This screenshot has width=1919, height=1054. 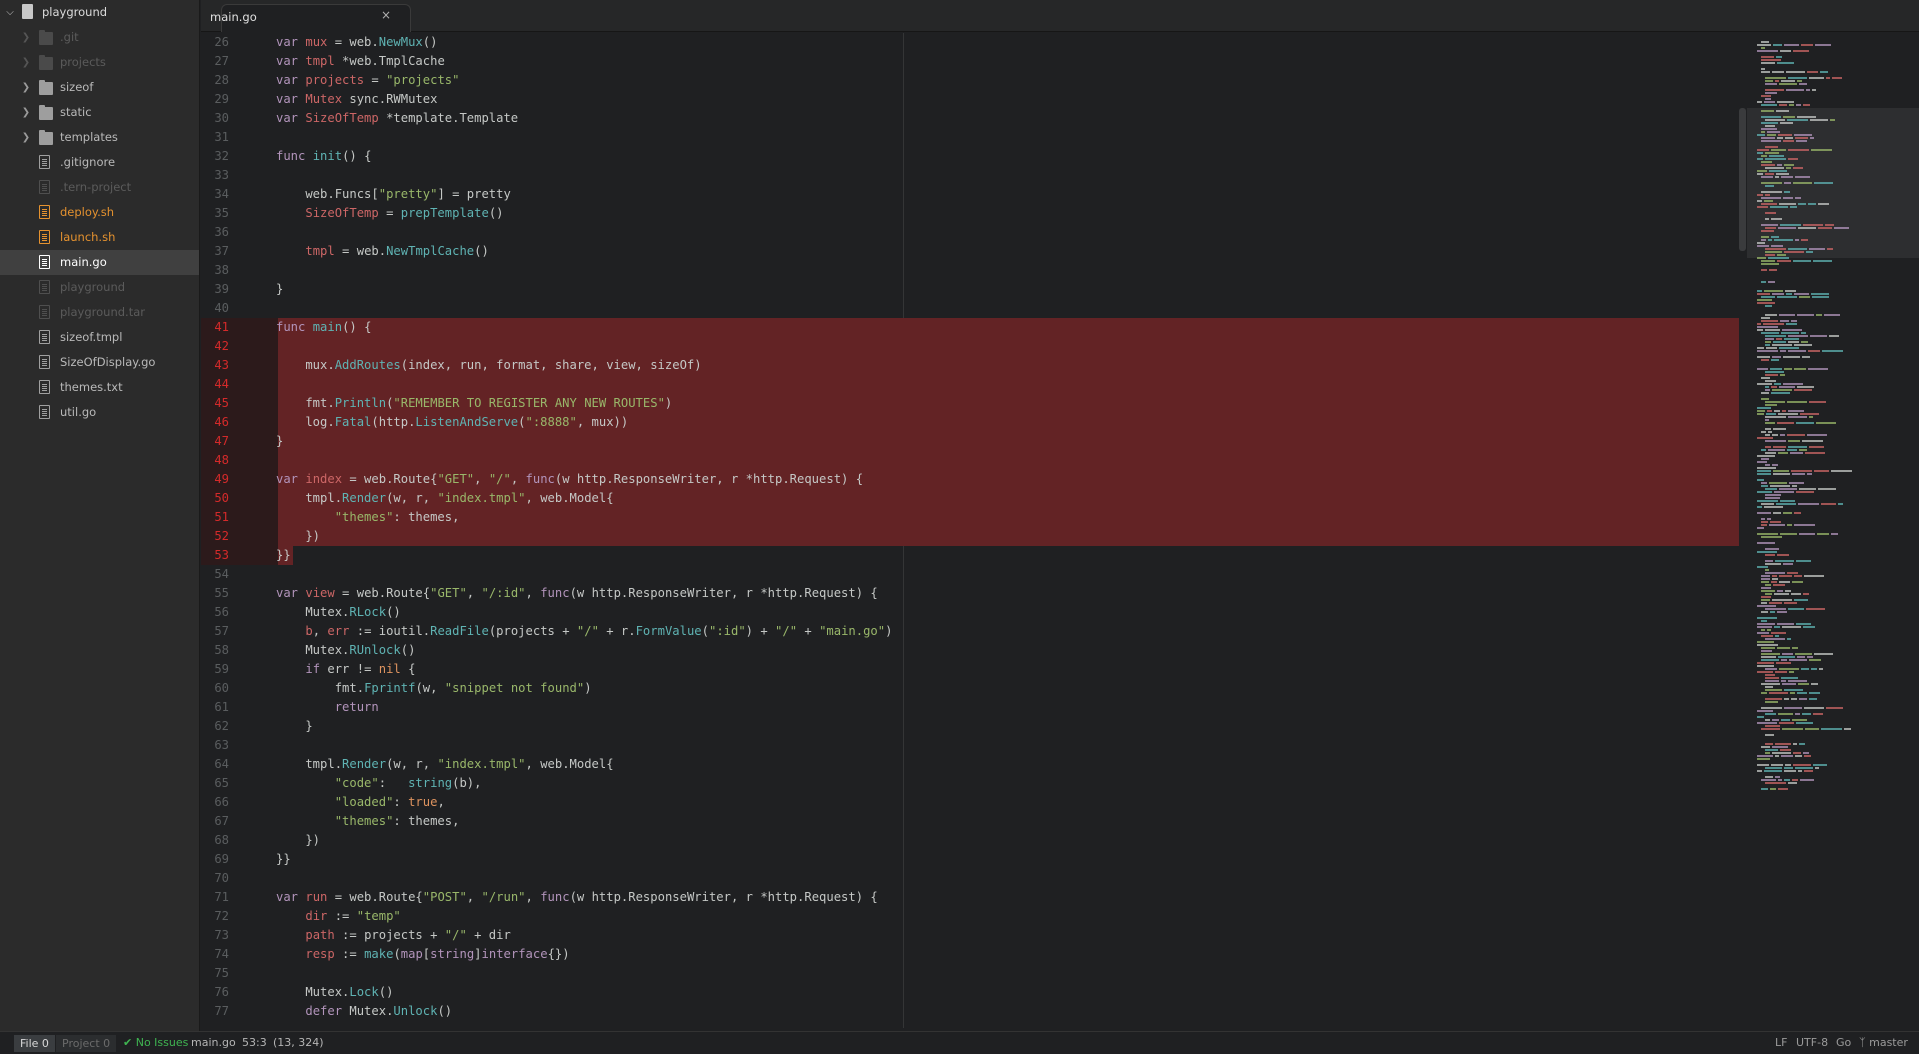 What do you see at coordinates (970, 308) in the screenshot?
I see `code-line: 40` at bounding box center [970, 308].